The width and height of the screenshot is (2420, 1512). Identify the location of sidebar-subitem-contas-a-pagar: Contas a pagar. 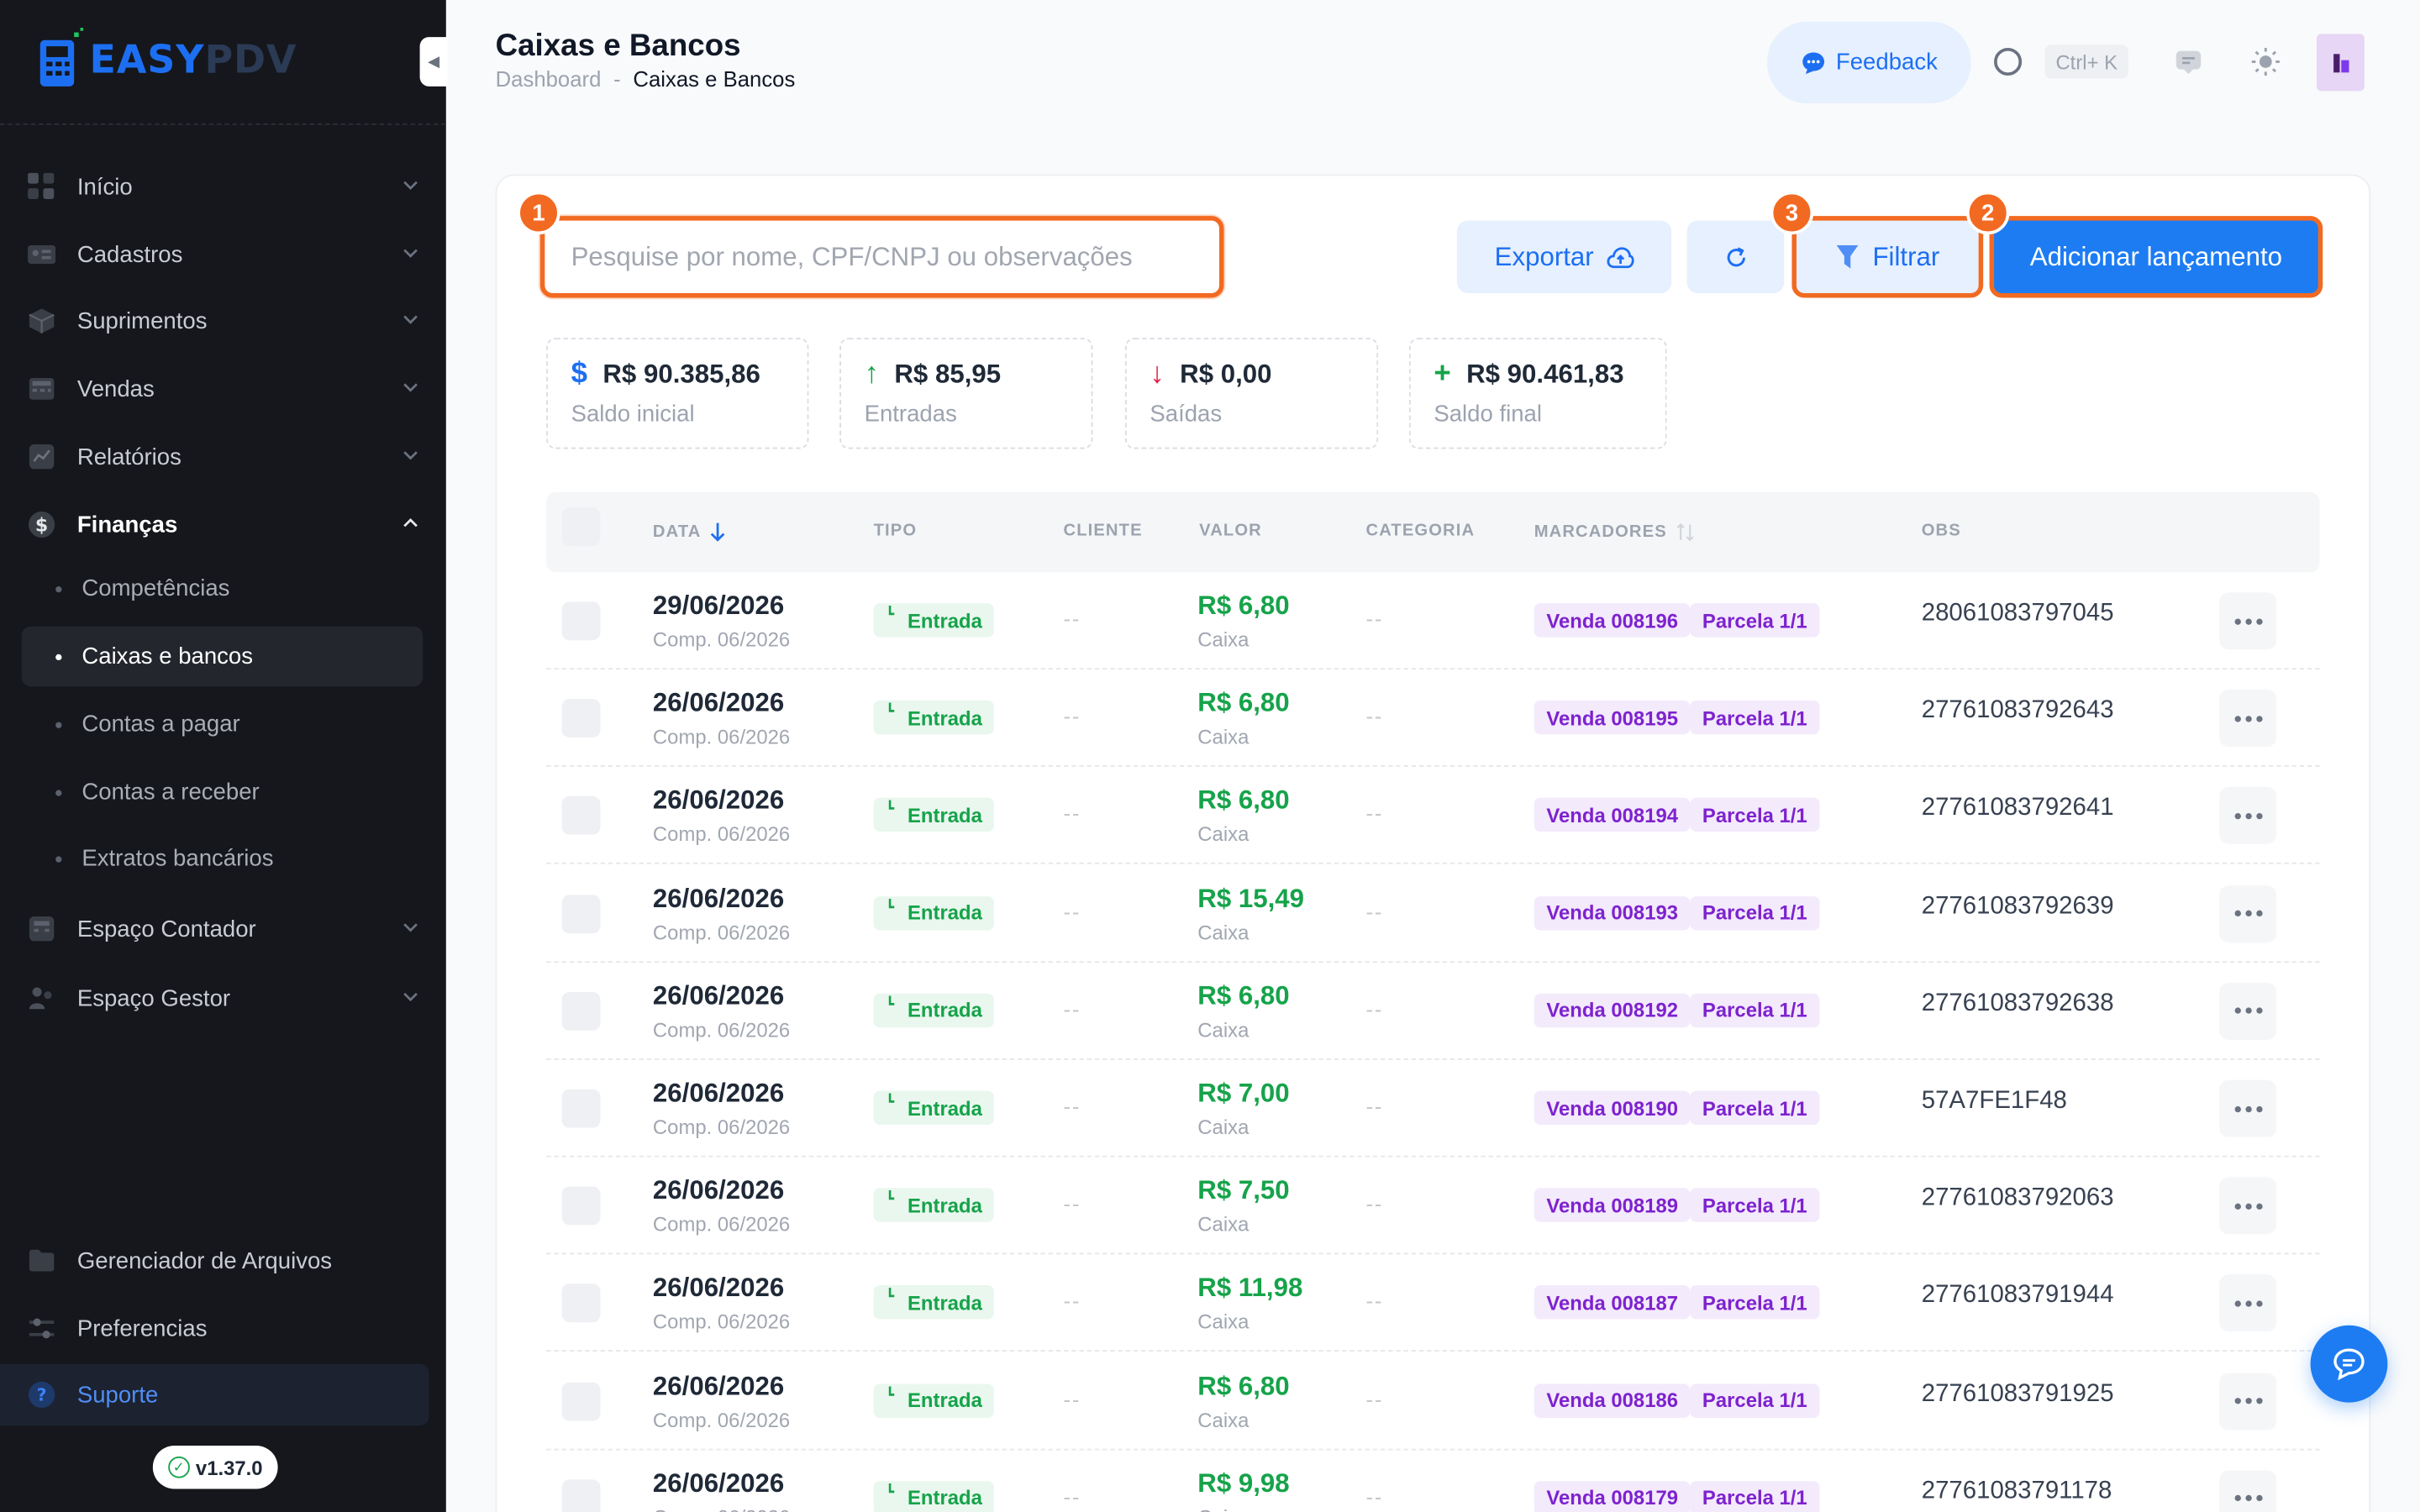
(223, 725).